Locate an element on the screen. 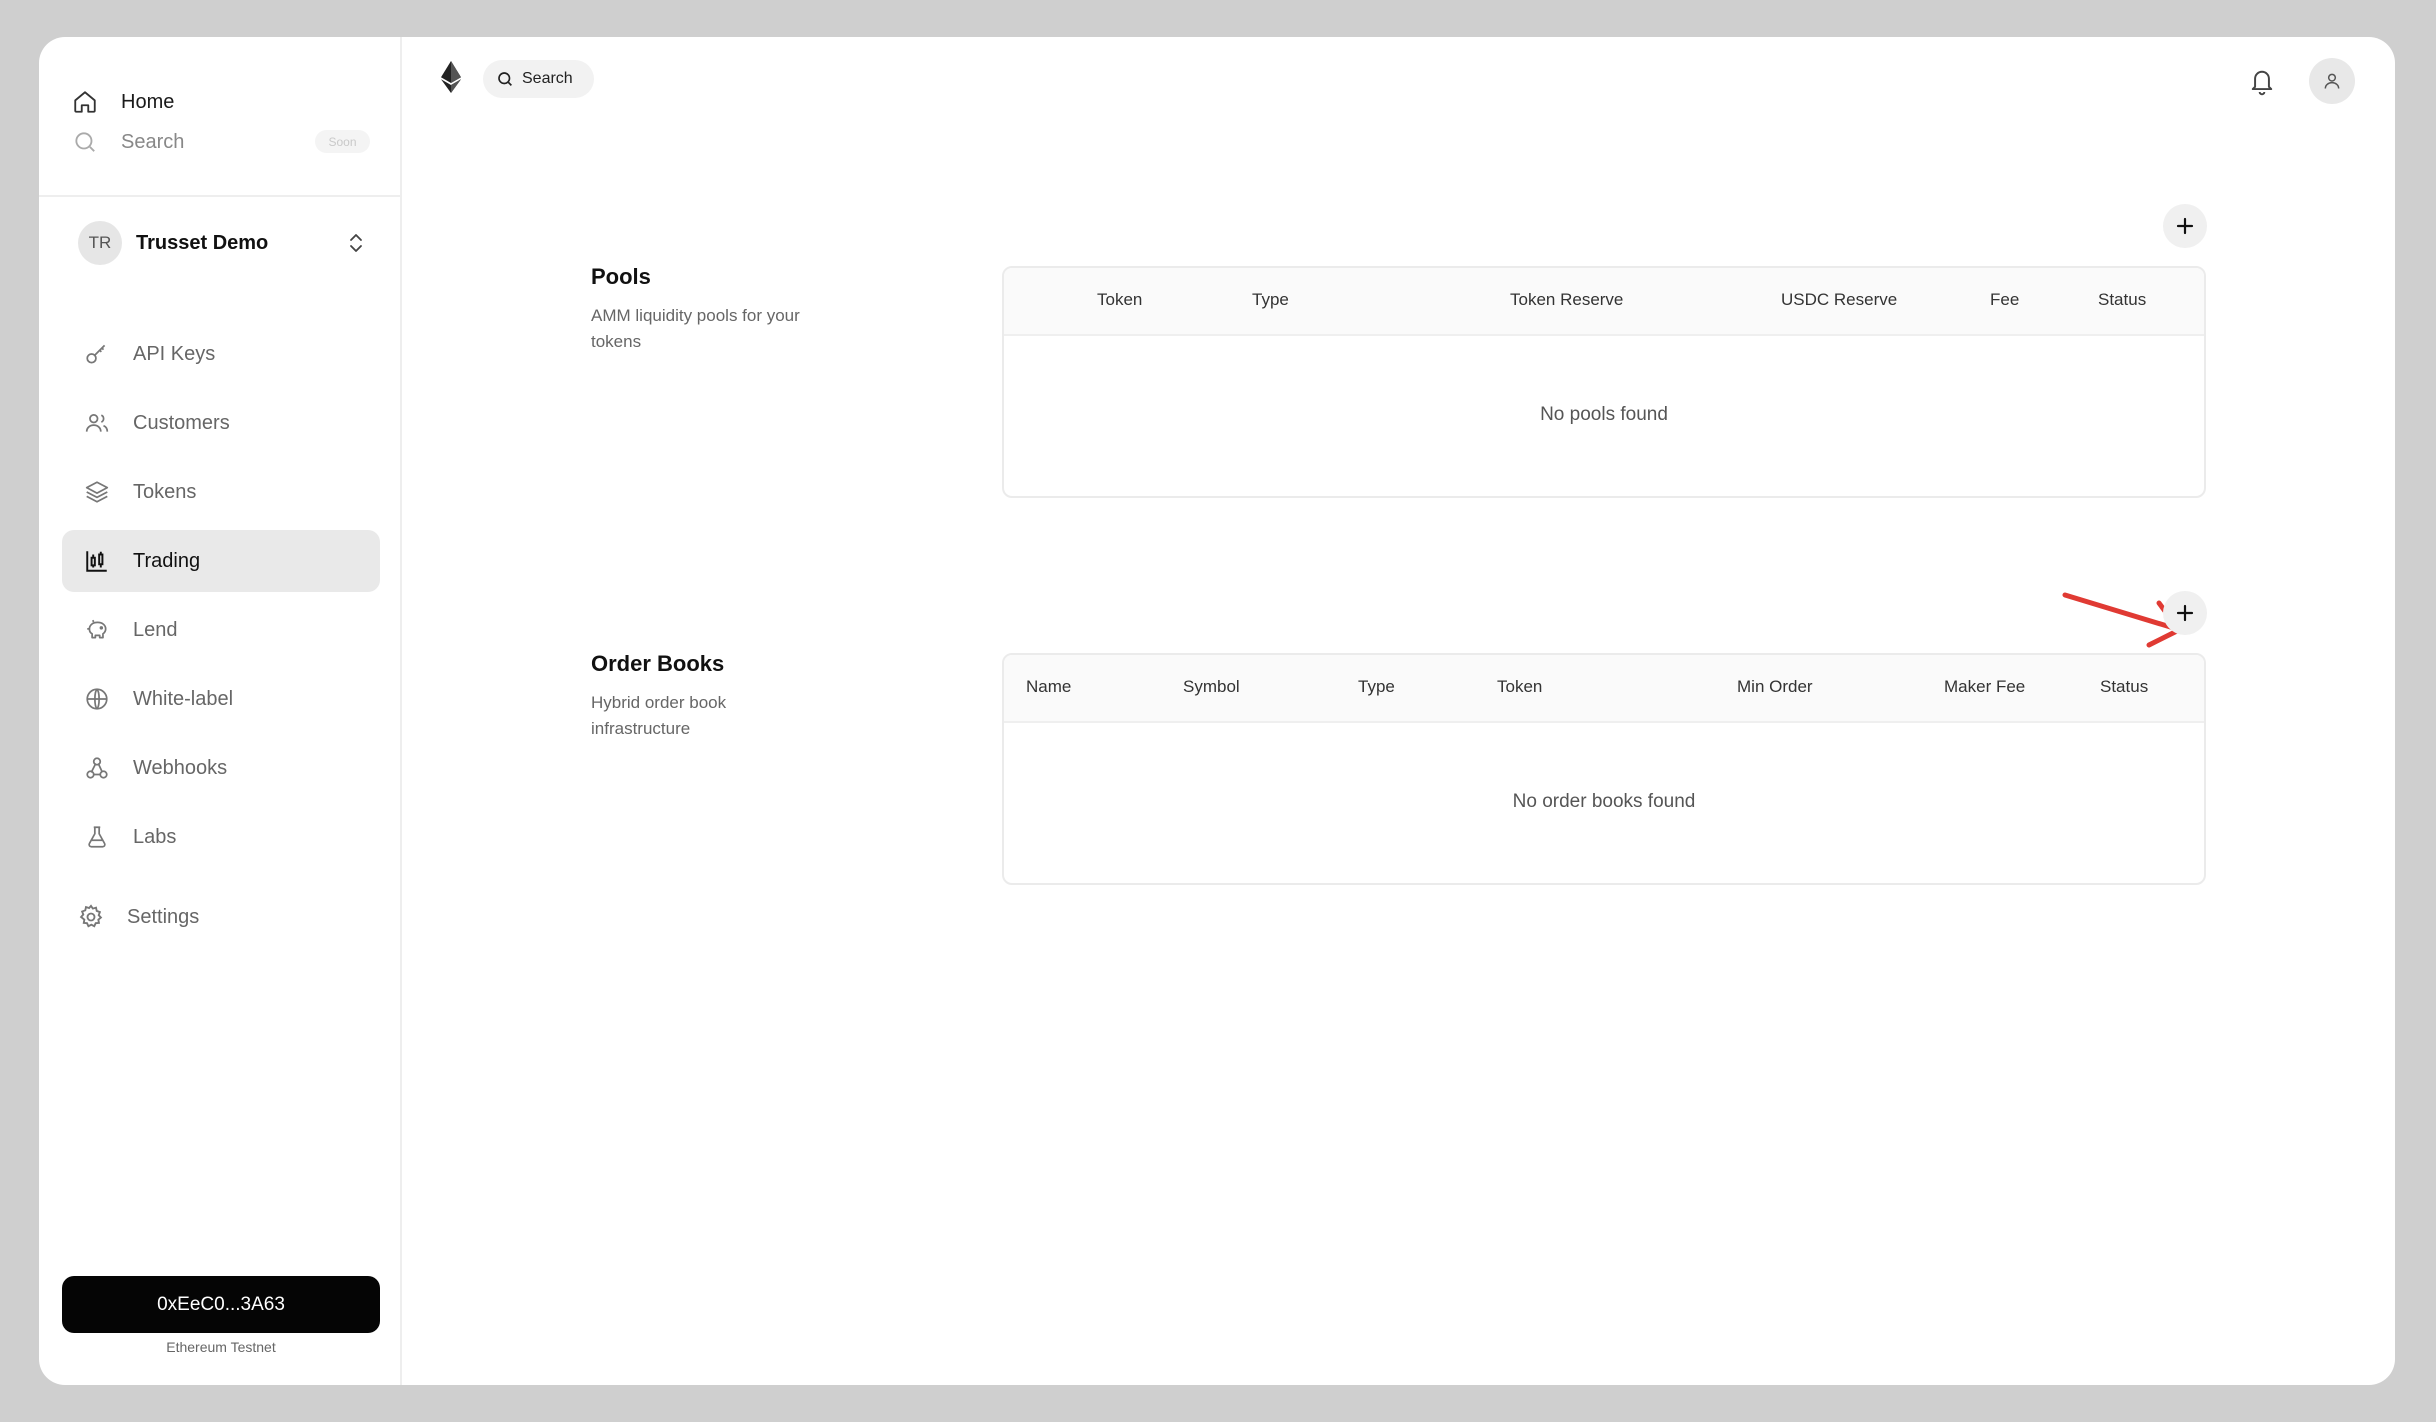 This screenshot has height=1422, width=2436. home-icon is located at coordinates (85, 102).